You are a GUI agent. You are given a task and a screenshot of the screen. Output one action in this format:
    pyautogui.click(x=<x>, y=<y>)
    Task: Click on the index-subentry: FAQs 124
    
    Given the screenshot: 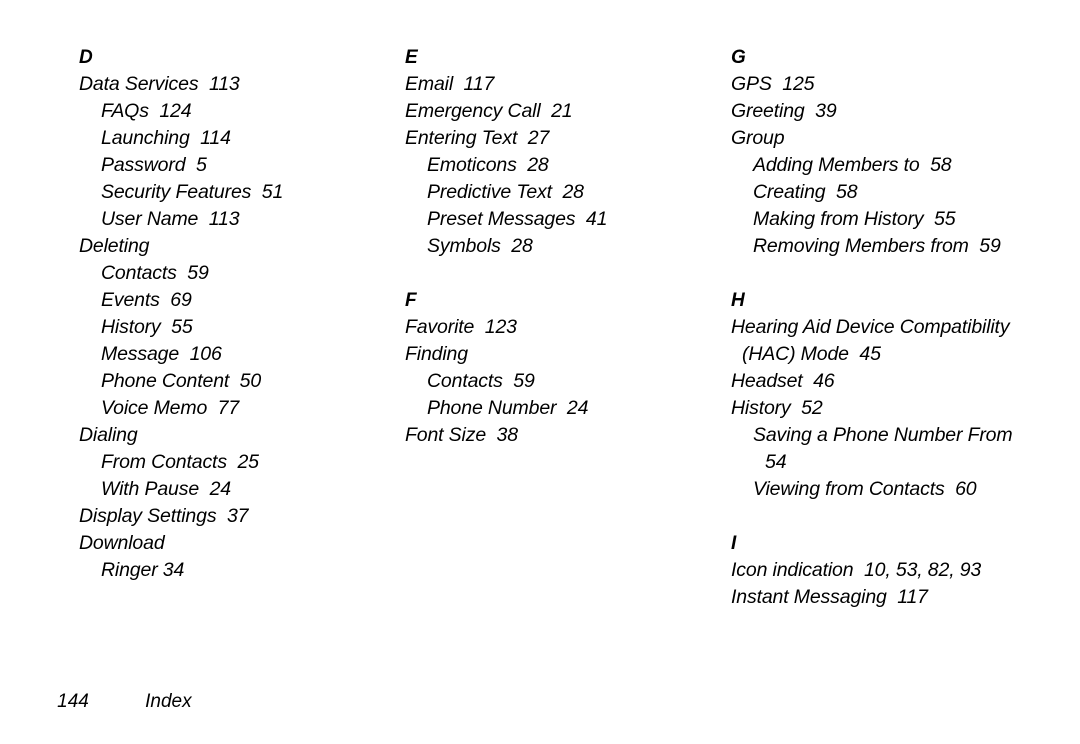 What is the action you would take?
    pyautogui.click(x=229, y=111)
    